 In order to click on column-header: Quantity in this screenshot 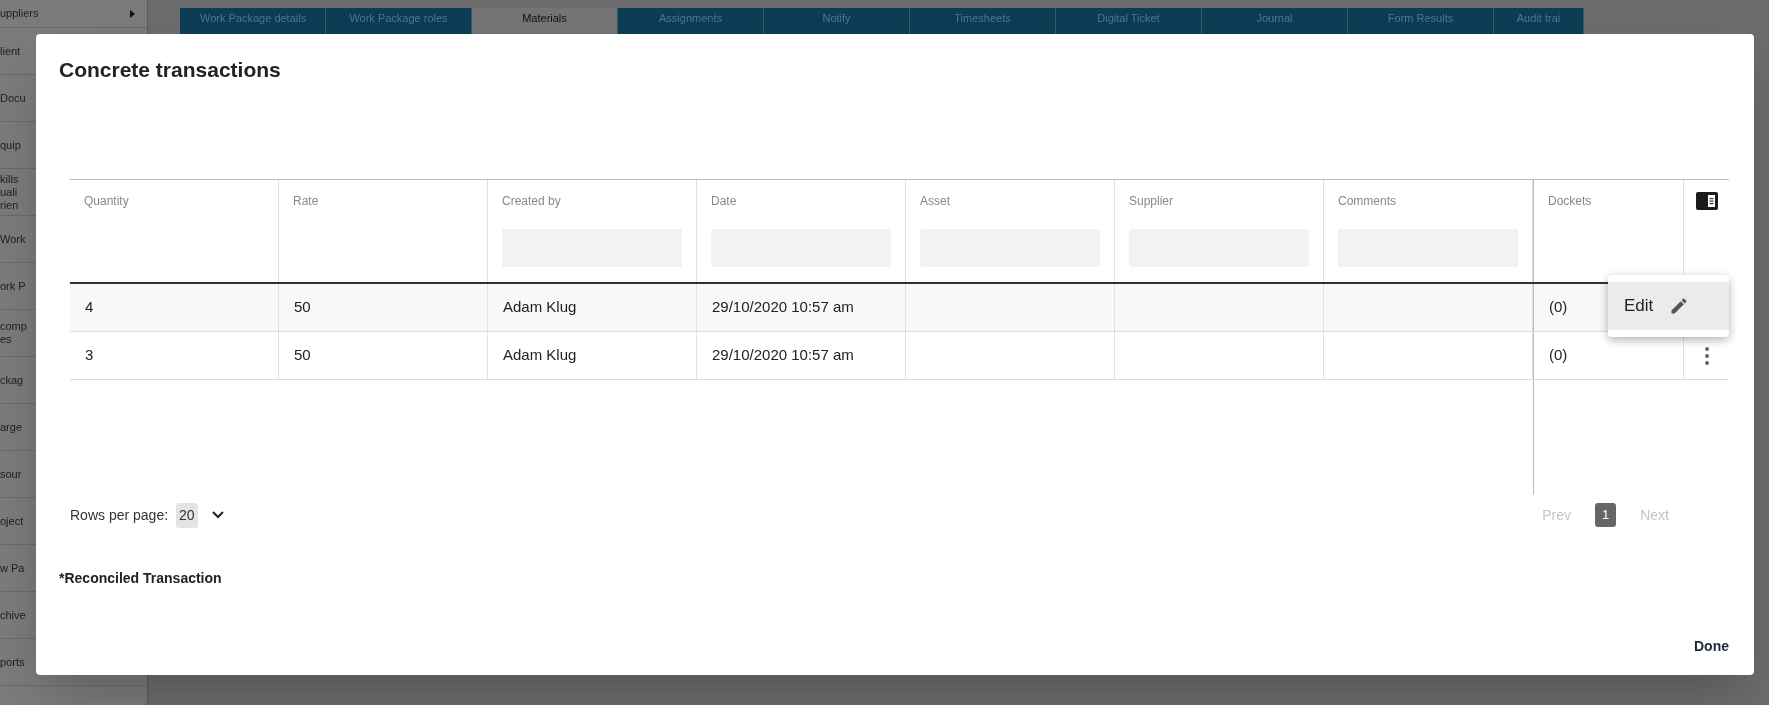, I will do `click(174, 201)`.